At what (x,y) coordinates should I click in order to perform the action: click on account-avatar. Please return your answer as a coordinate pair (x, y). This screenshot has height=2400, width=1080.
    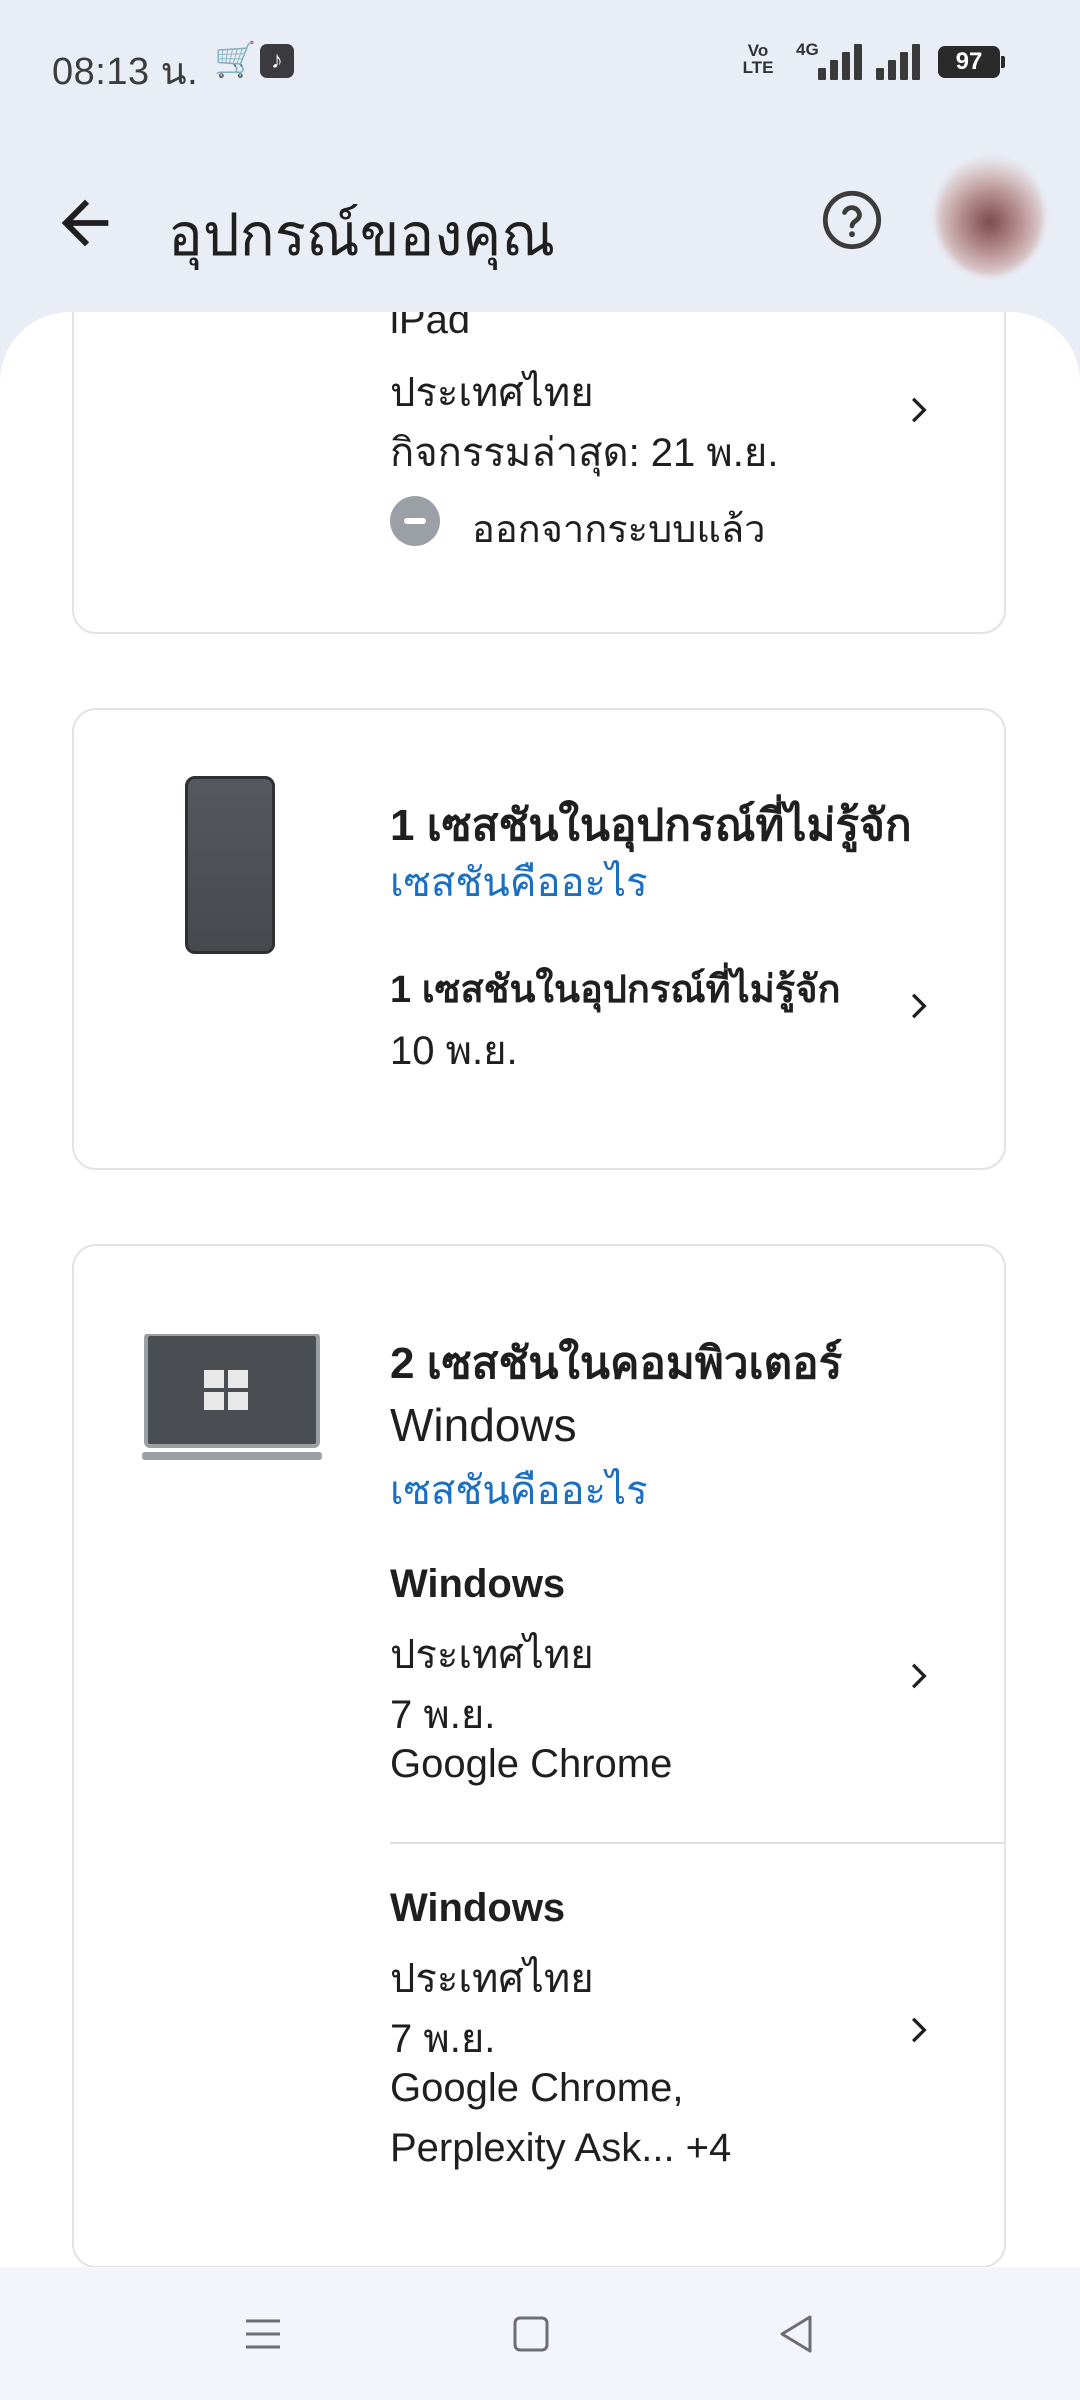
    Looking at the image, I should click on (990, 216).